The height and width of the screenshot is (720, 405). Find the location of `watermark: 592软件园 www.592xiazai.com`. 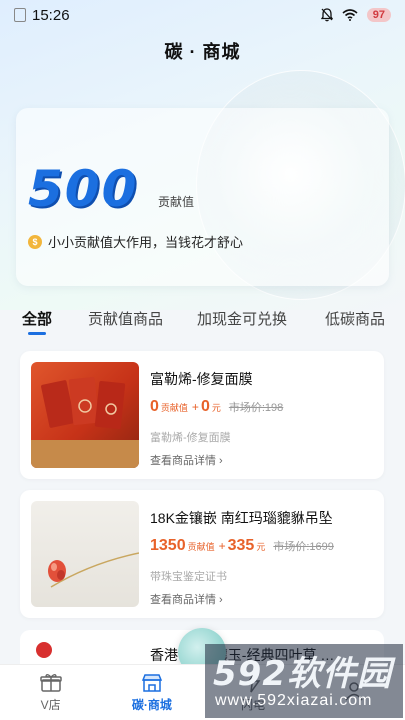

watermark: 592软件园 www.592xiazai.com is located at coordinates (304, 681).